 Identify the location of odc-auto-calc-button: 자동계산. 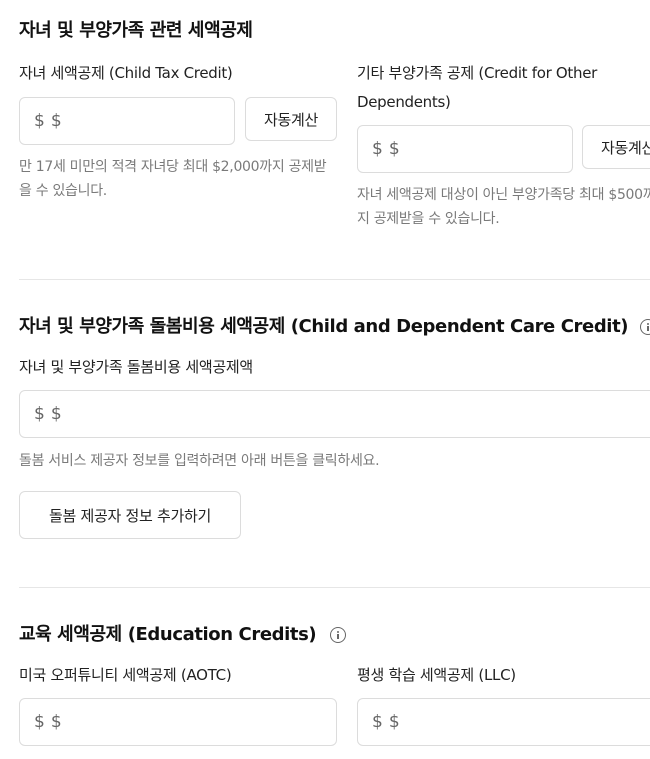
(616, 147).